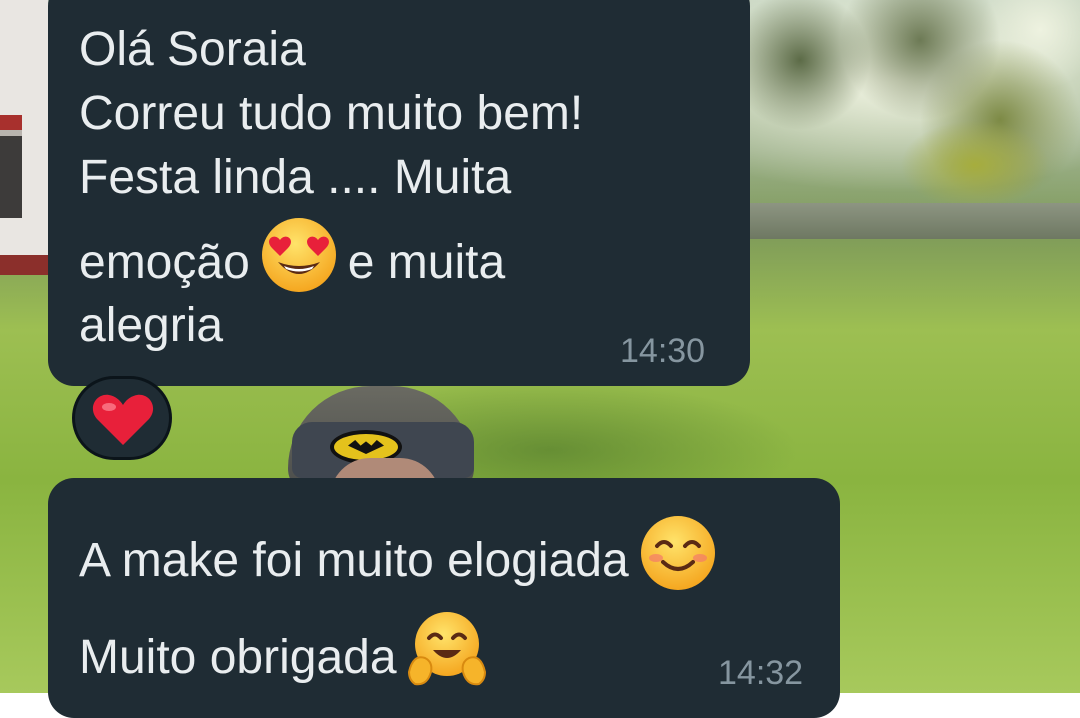 This screenshot has width=1080, height=718. I want to click on message-text-line-with-emoji: Muito obrigada, so click(288, 657).